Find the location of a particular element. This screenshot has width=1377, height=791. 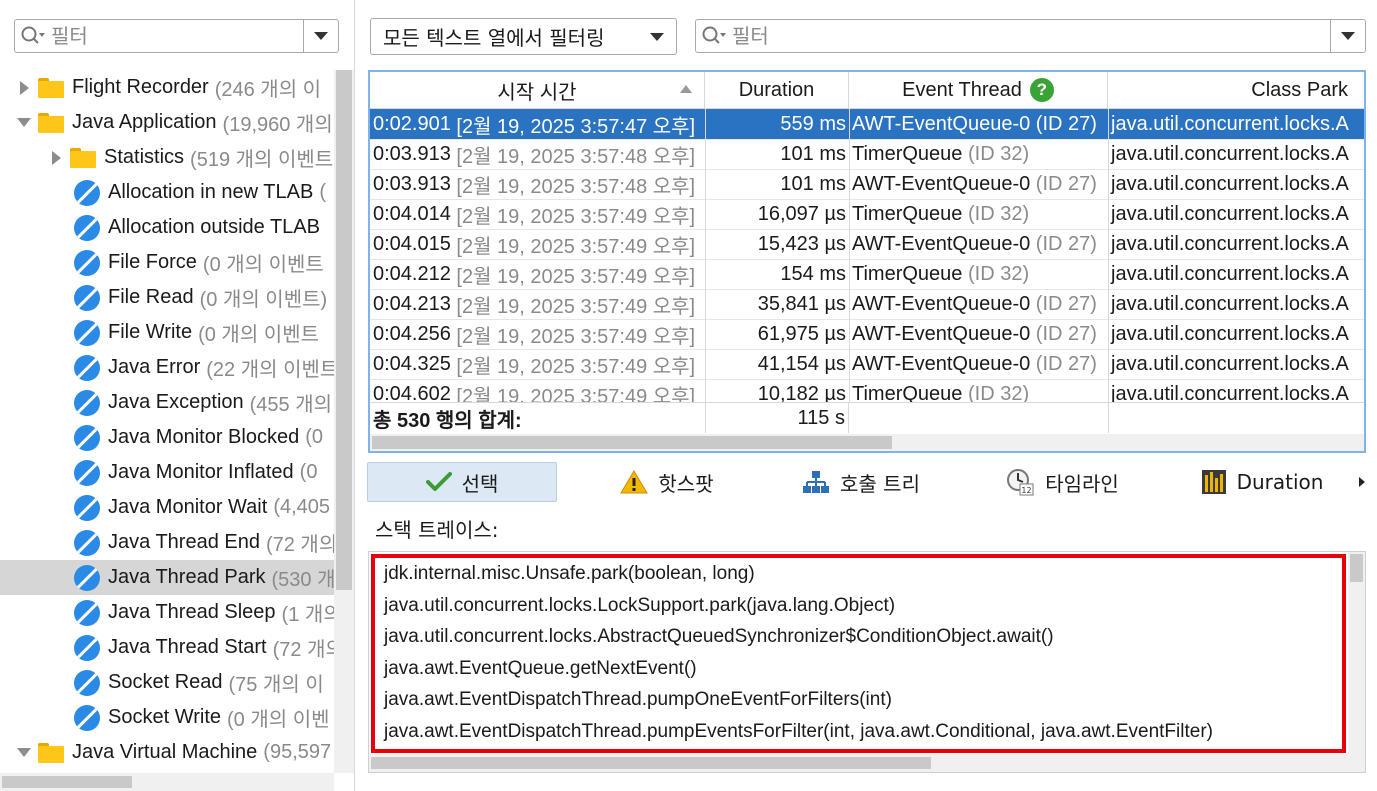

table-horizontal-scrollbar is located at coordinates (867, 442).